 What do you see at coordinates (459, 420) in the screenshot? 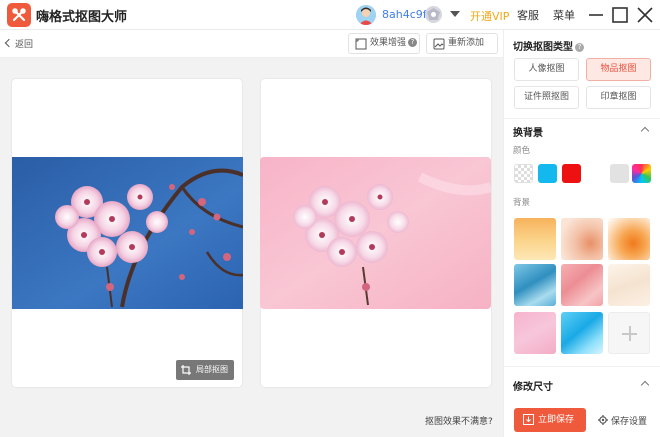
I see `not-satisfied-link: 抠图效果不满意?` at bounding box center [459, 420].